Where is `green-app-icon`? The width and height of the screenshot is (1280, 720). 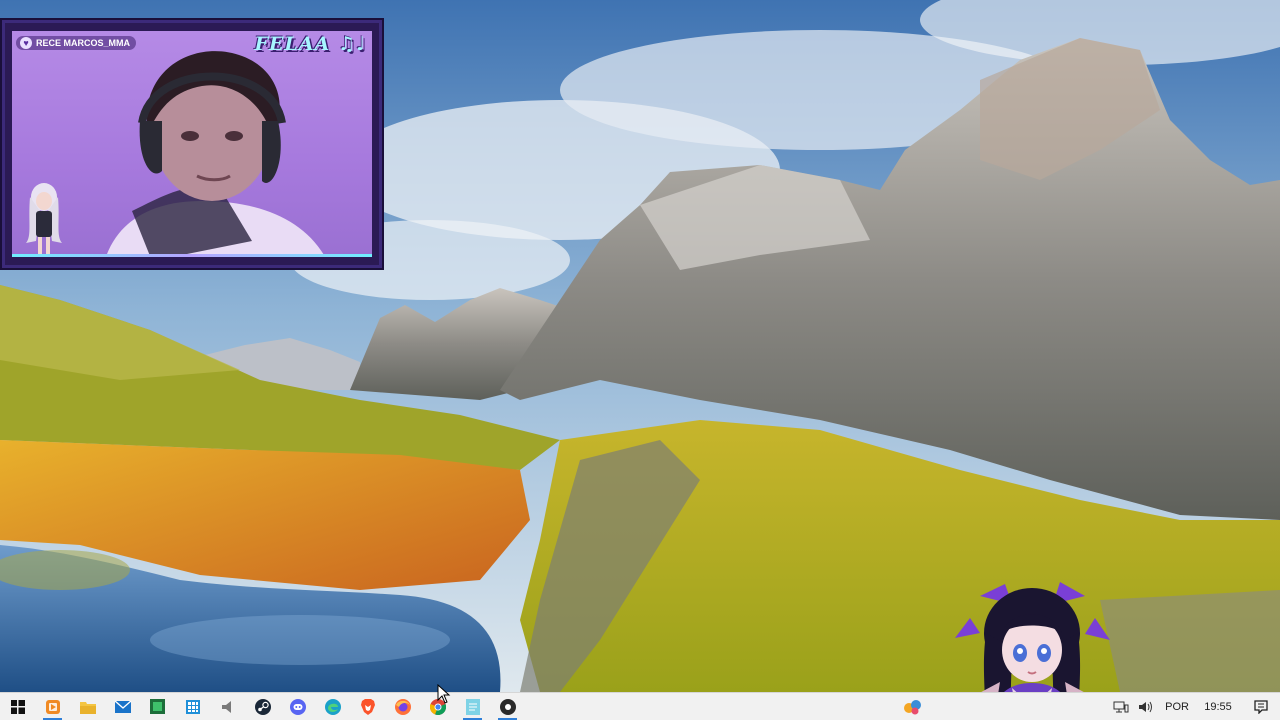
green-app-icon is located at coordinates (157, 706).